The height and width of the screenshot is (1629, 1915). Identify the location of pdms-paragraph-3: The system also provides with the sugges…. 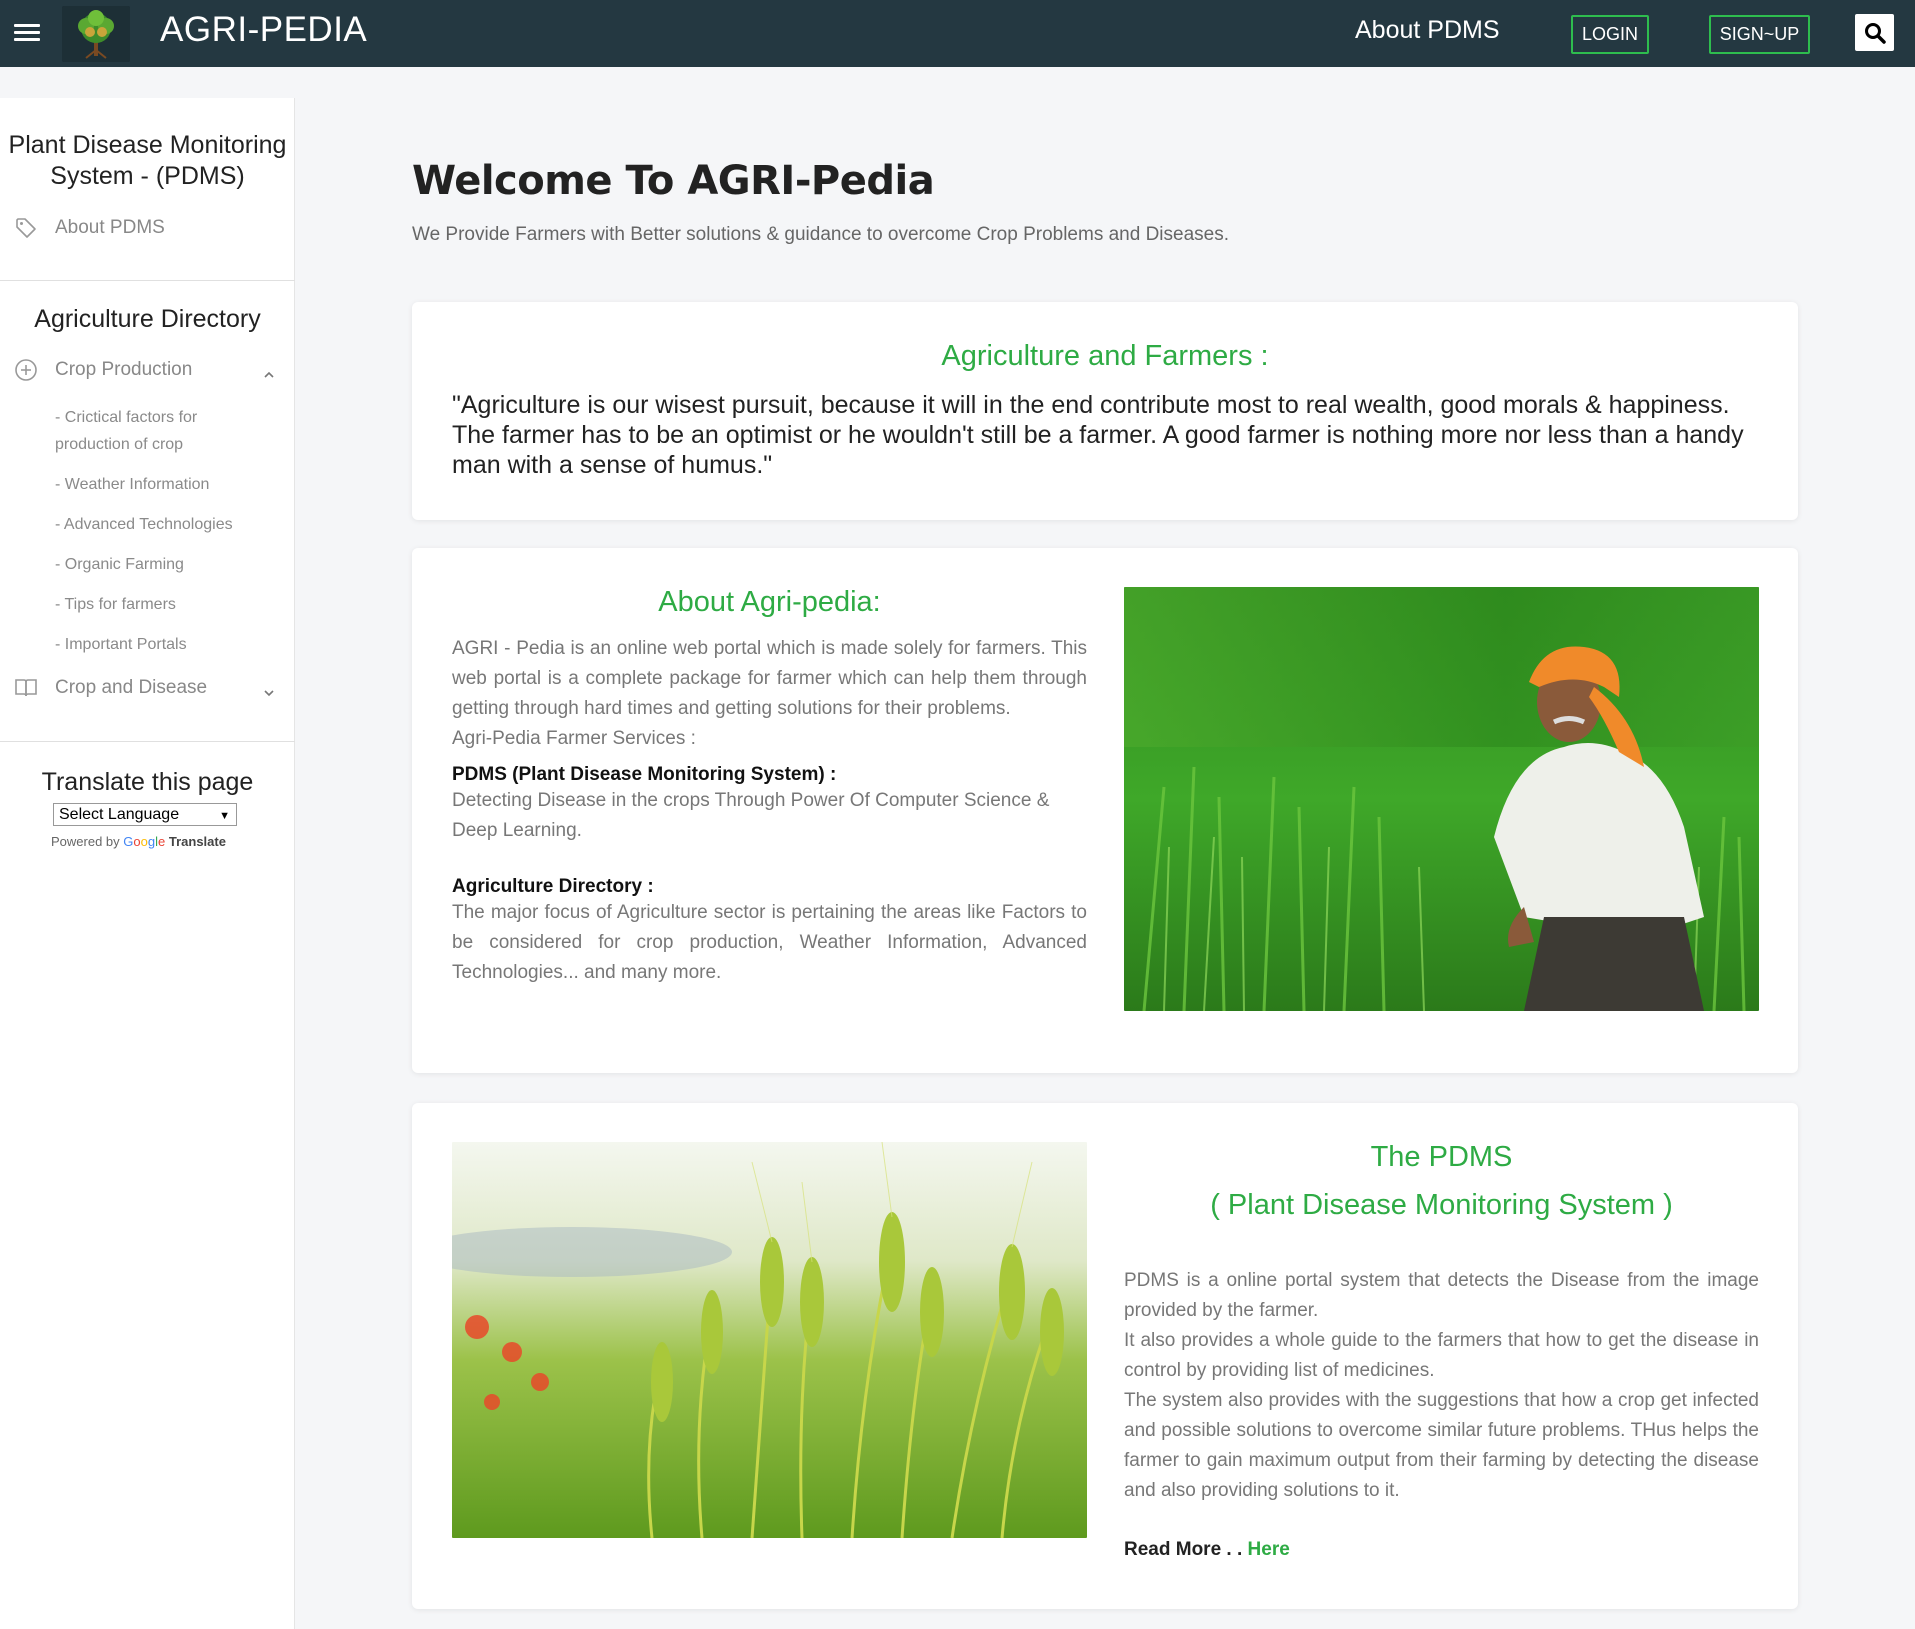
(1441, 1445).